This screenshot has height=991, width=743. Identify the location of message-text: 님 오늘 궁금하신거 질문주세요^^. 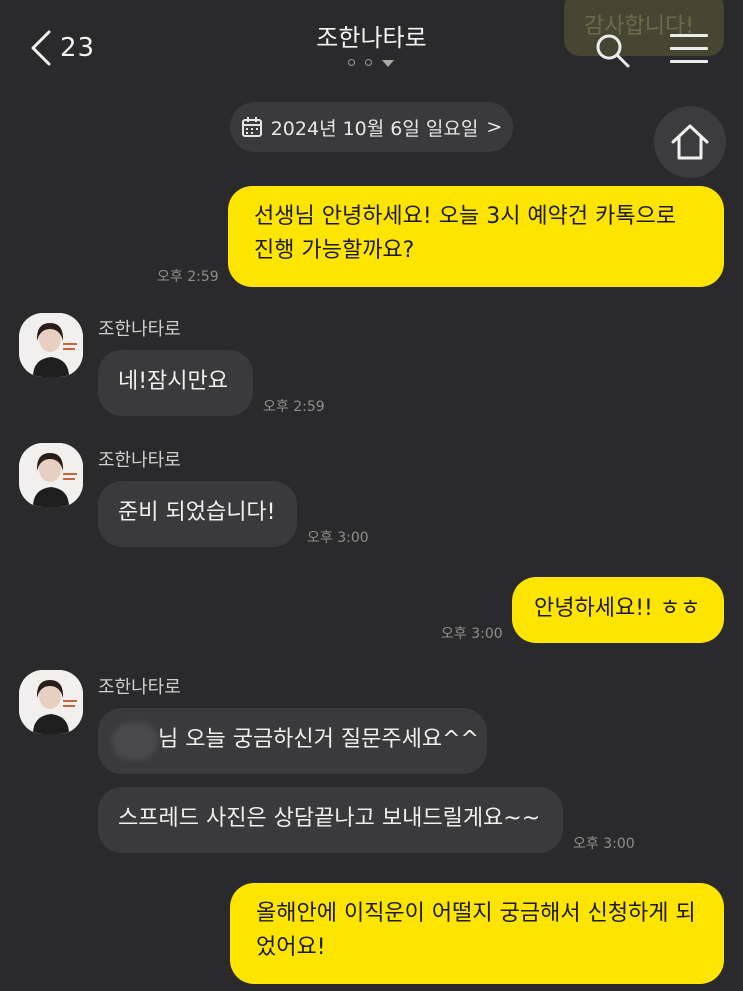
(318, 739).